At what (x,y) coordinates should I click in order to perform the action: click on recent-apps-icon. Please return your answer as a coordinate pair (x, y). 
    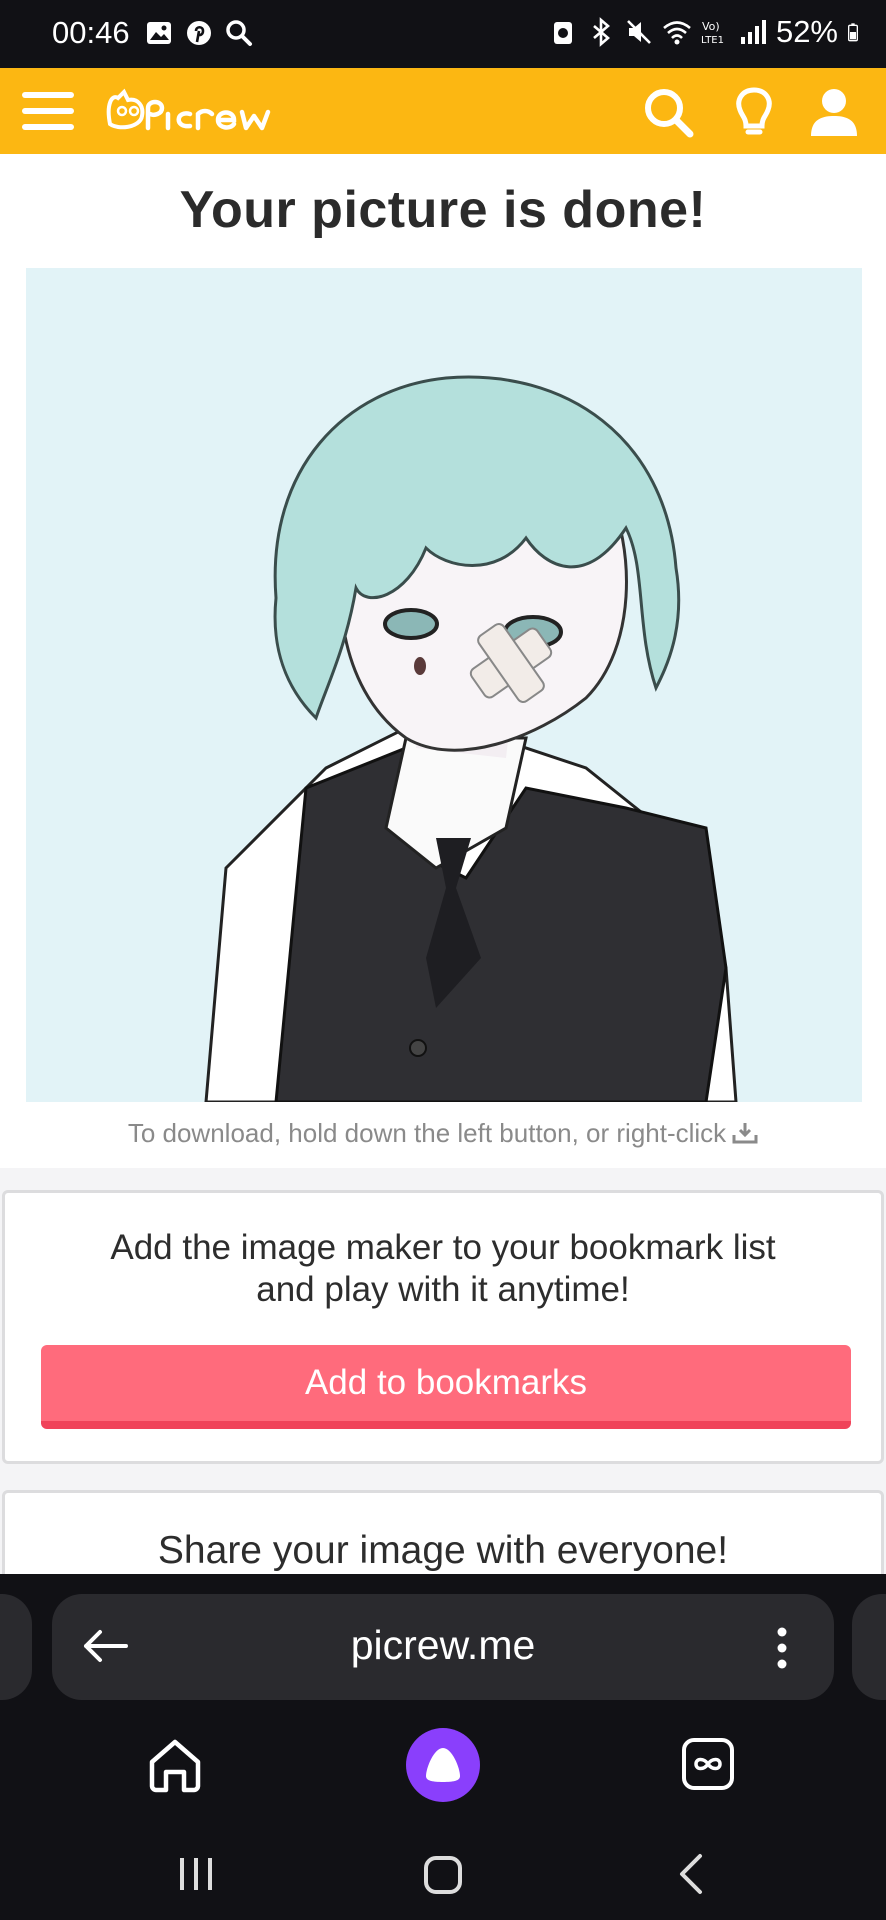
    Looking at the image, I should click on (196, 1874).